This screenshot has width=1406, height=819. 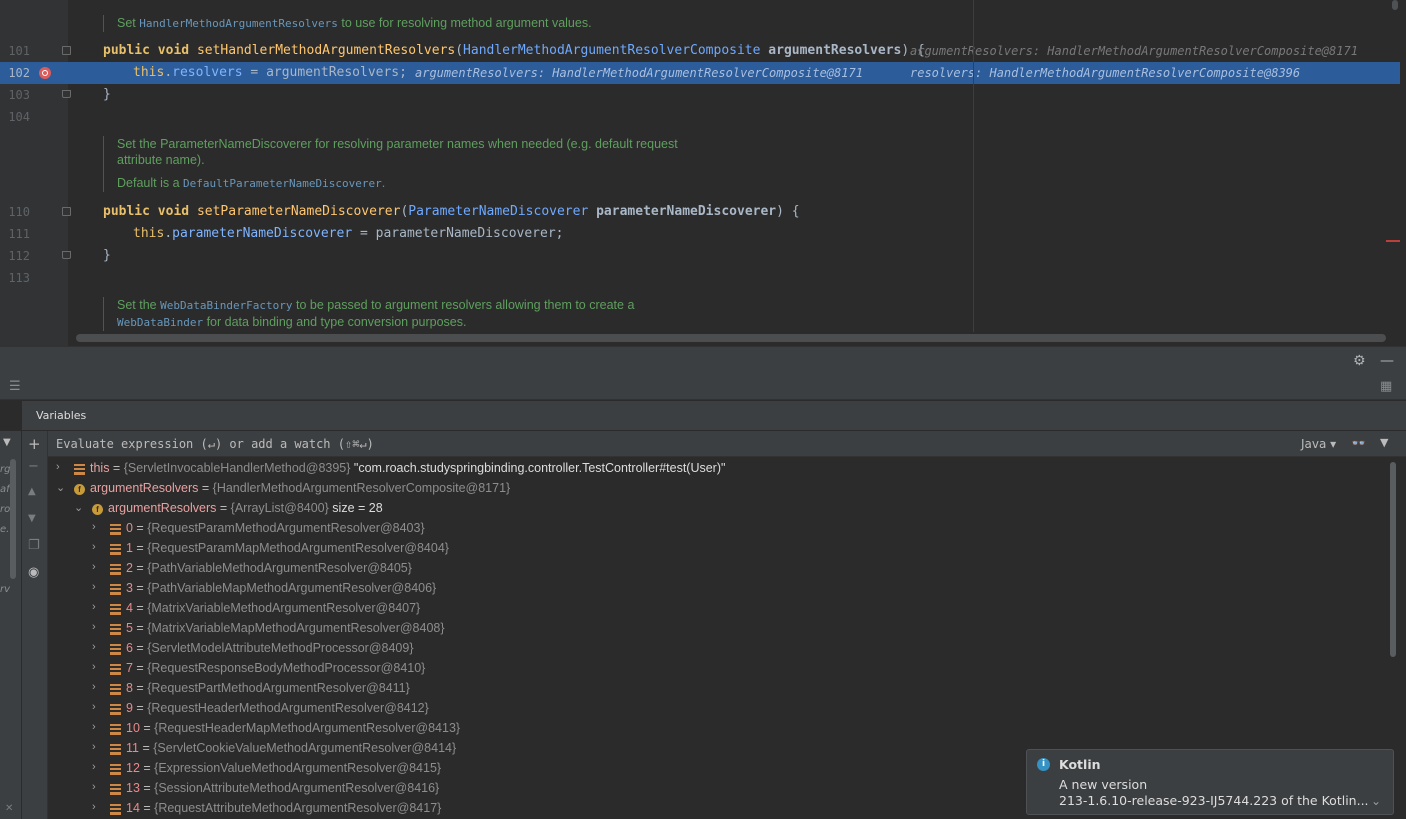 I want to click on code-line-113: 113, so click(x=700, y=278).